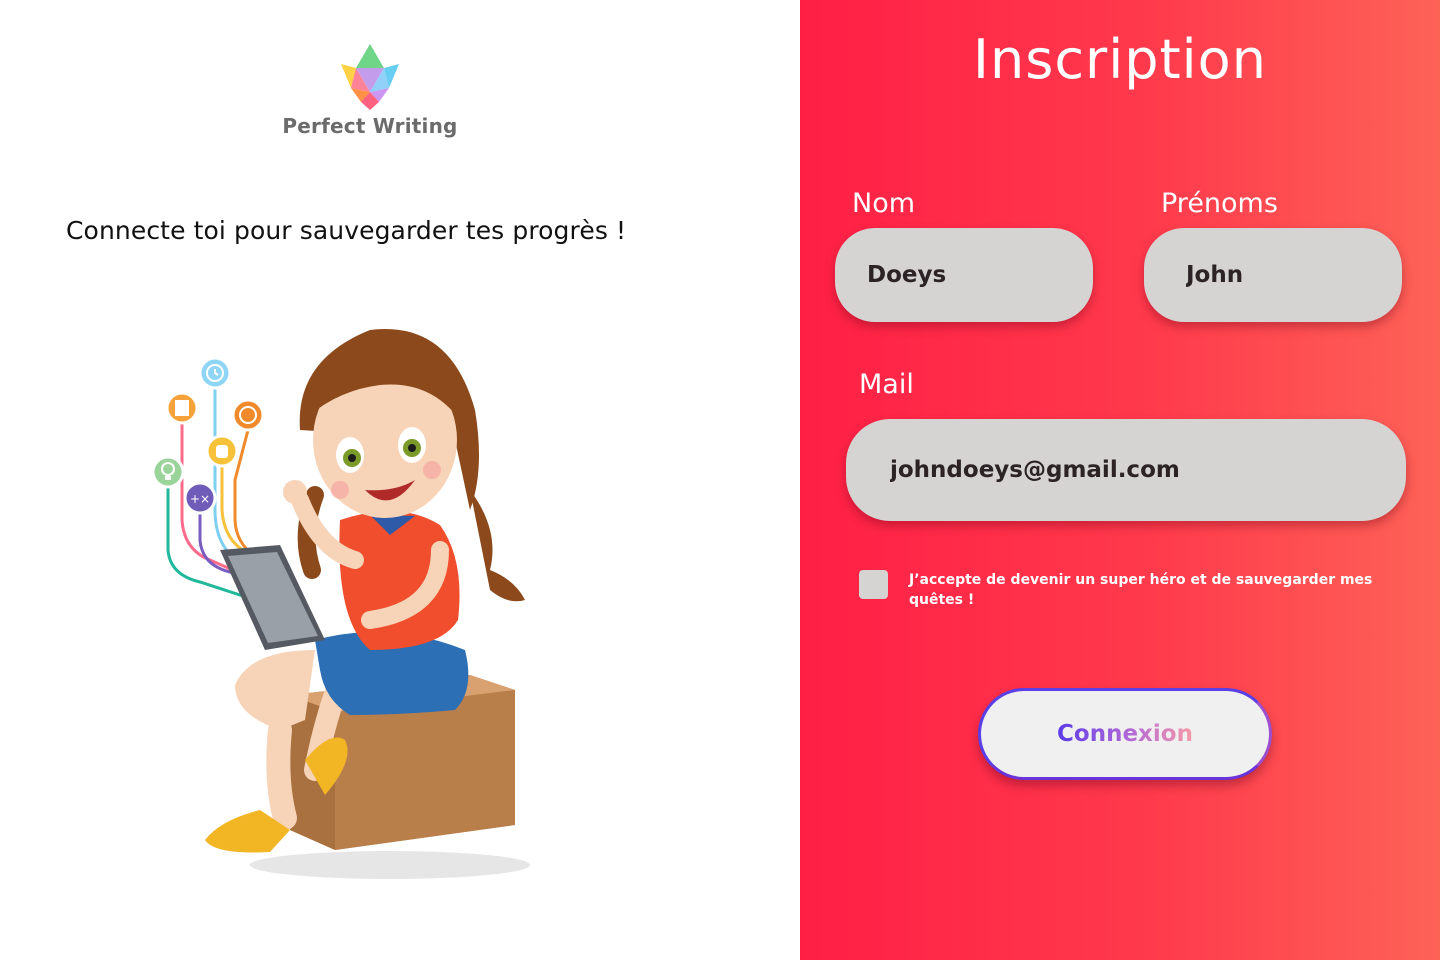 The height and width of the screenshot is (960, 1440). I want to click on math-icon: +×, so click(200, 498).